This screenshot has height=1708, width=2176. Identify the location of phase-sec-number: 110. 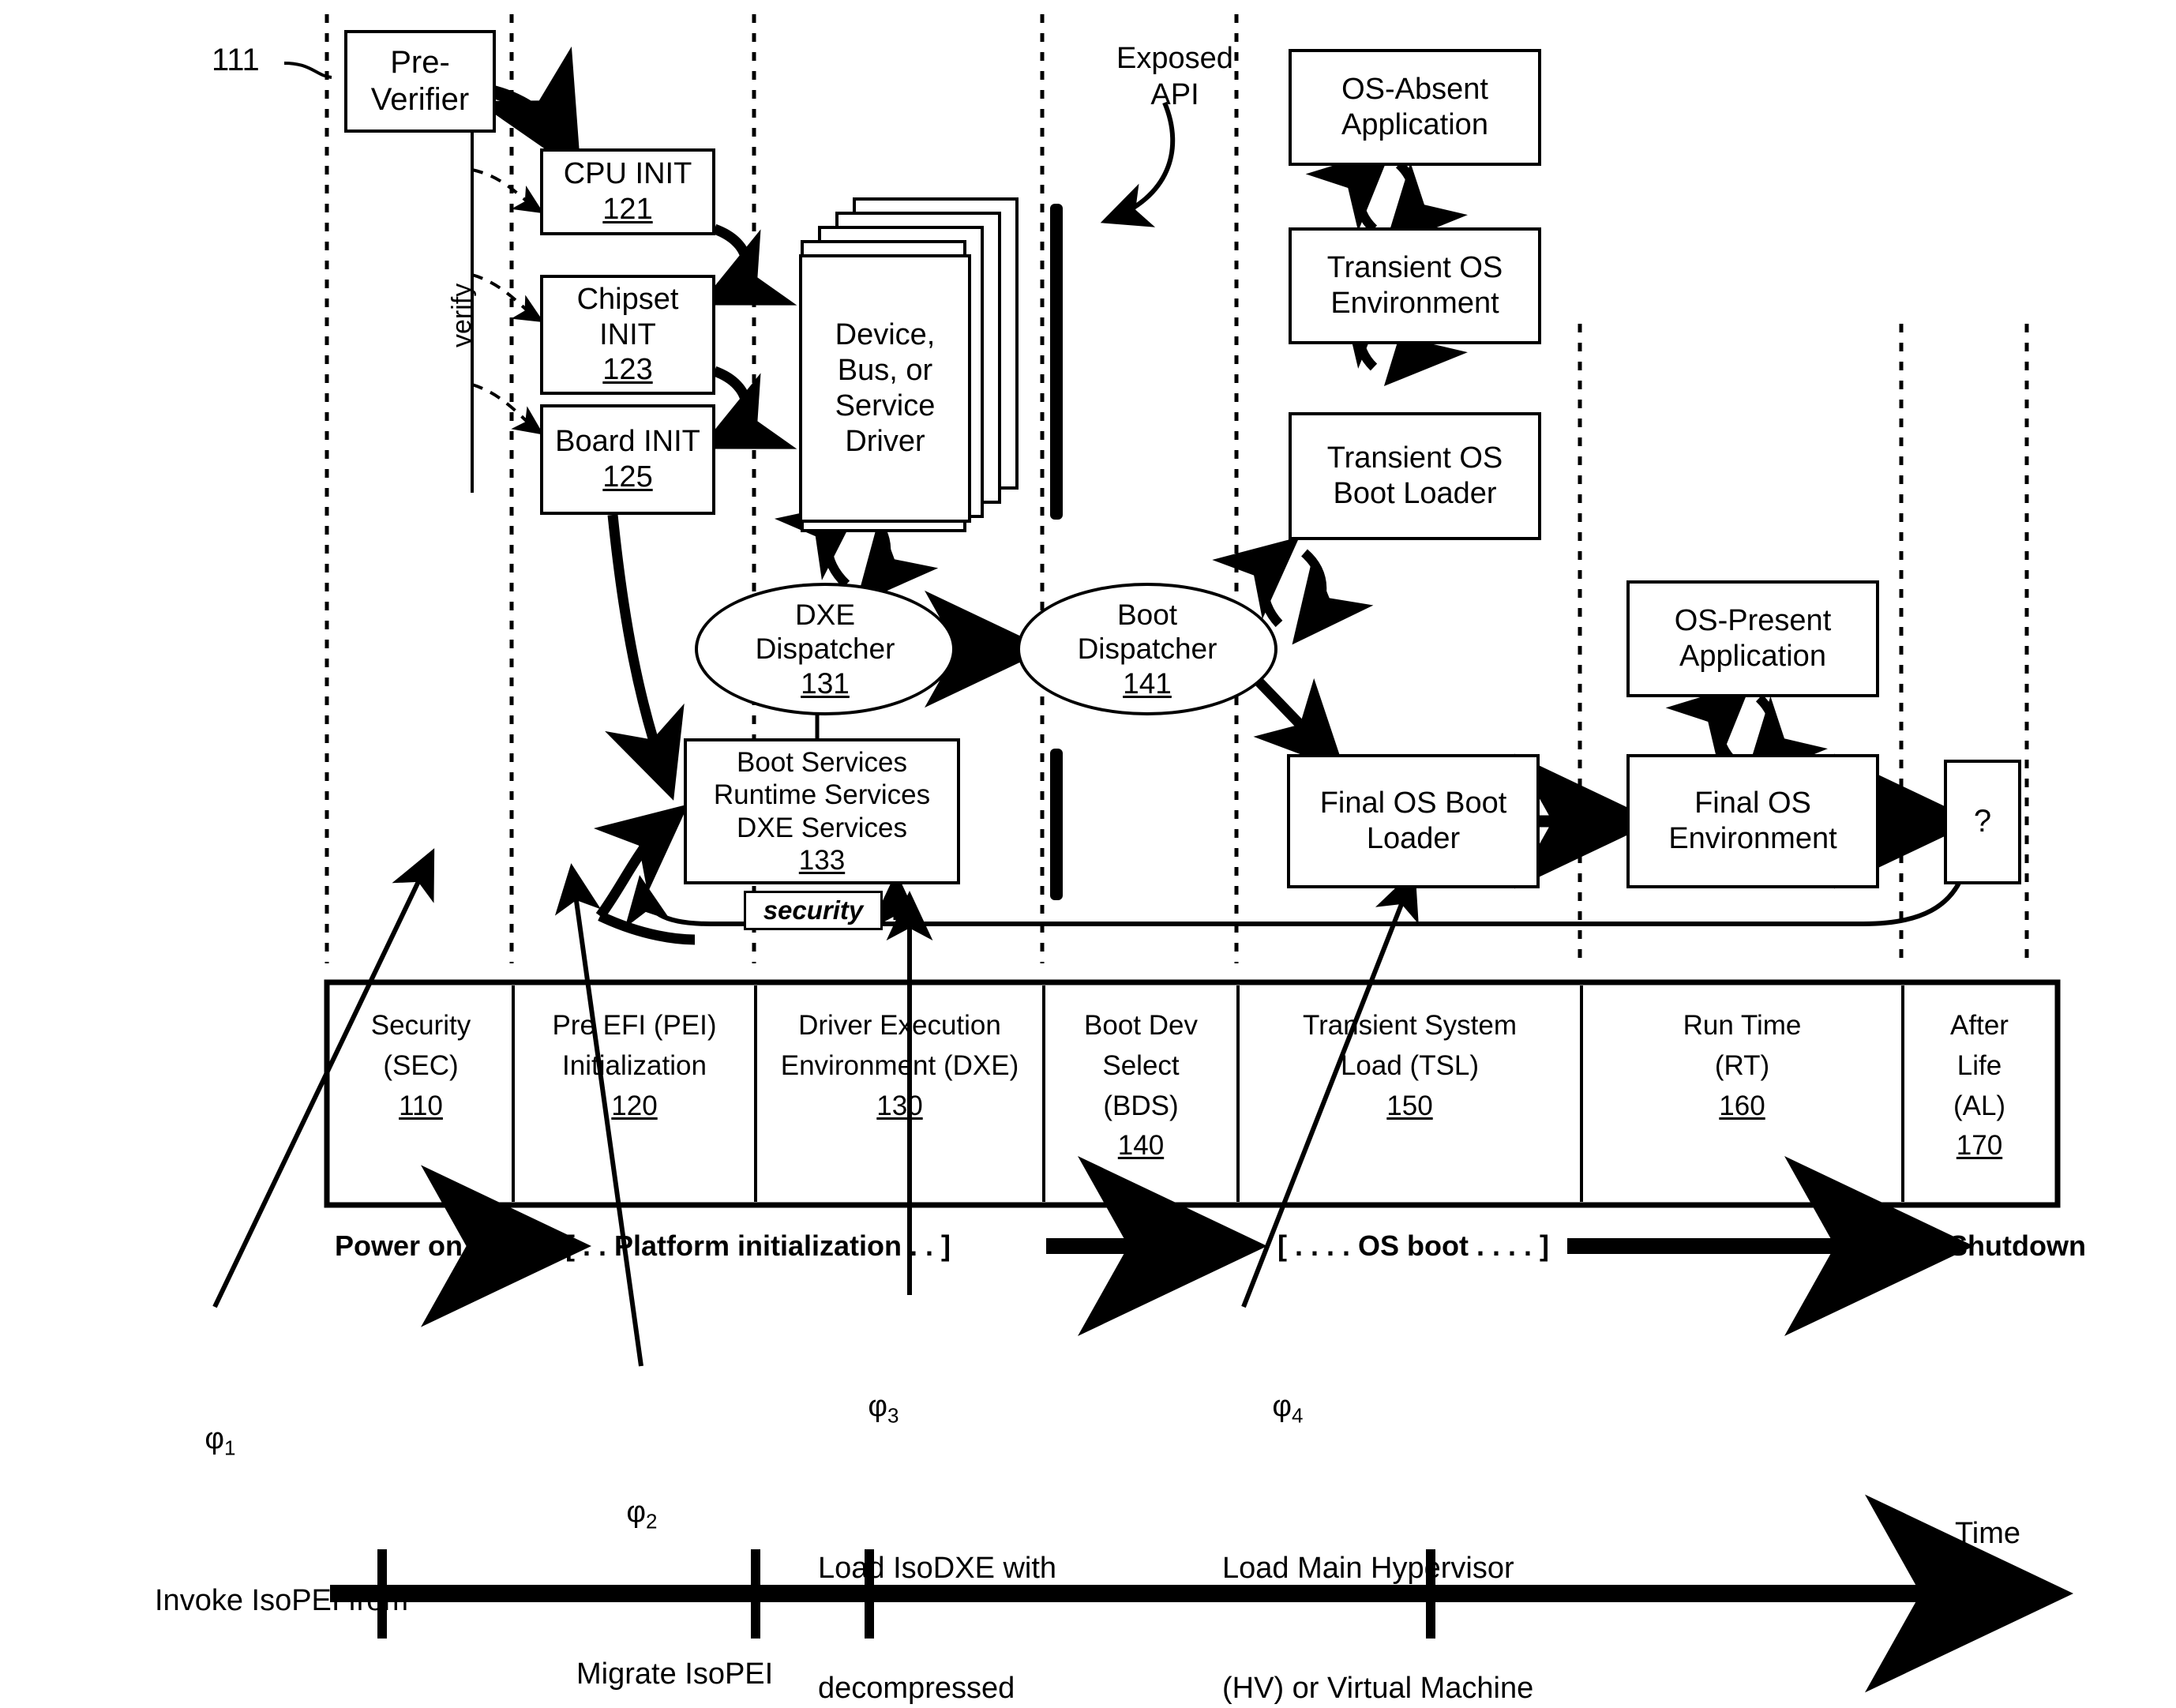
(421, 1105).